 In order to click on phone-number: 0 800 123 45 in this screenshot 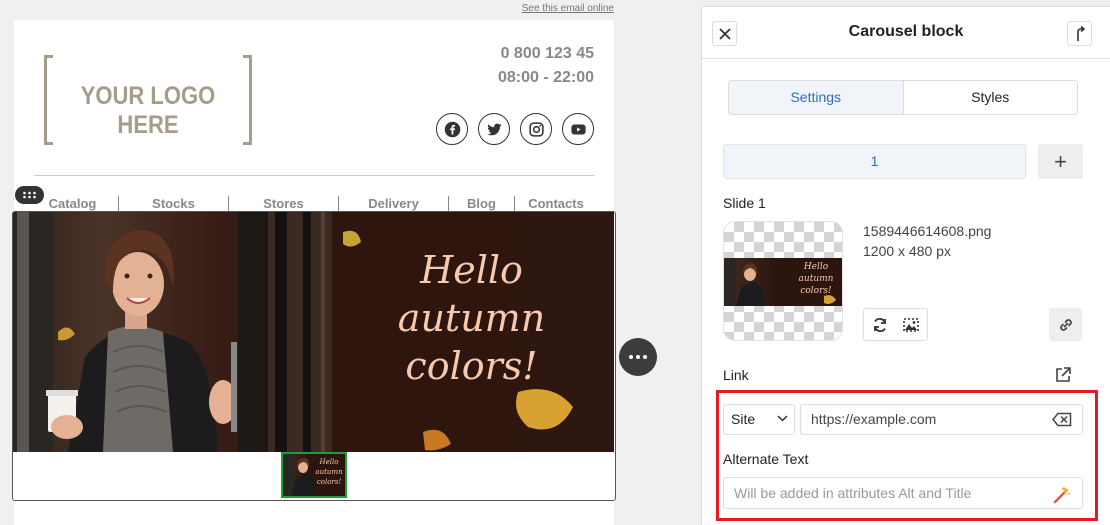, I will do `click(547, 53)`.